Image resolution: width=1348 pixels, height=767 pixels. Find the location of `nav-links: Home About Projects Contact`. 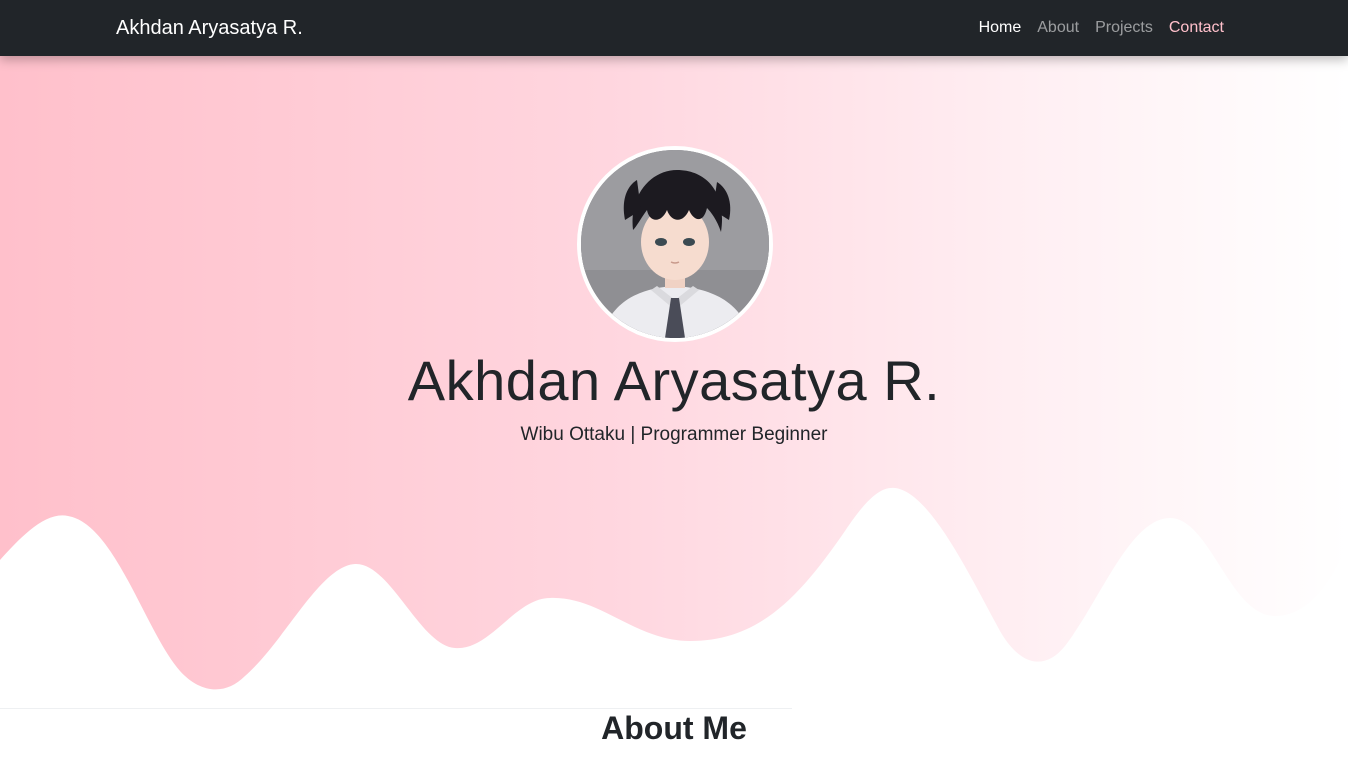

nav-links: Home About Projects Contact is located at coordinates (1101, 28).